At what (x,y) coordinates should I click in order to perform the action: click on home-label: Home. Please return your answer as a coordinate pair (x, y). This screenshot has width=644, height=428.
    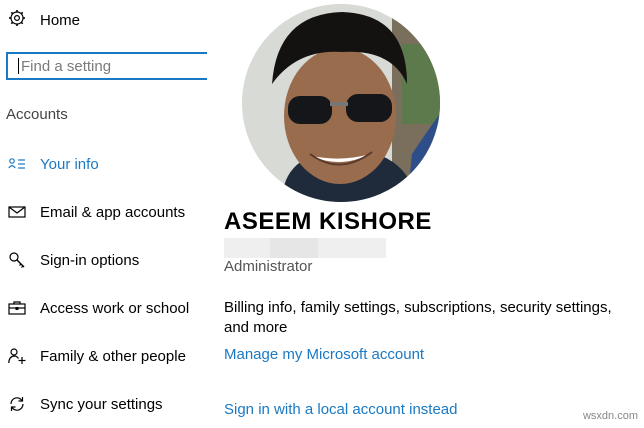
    Looking at the image, I should click on (60, 20).